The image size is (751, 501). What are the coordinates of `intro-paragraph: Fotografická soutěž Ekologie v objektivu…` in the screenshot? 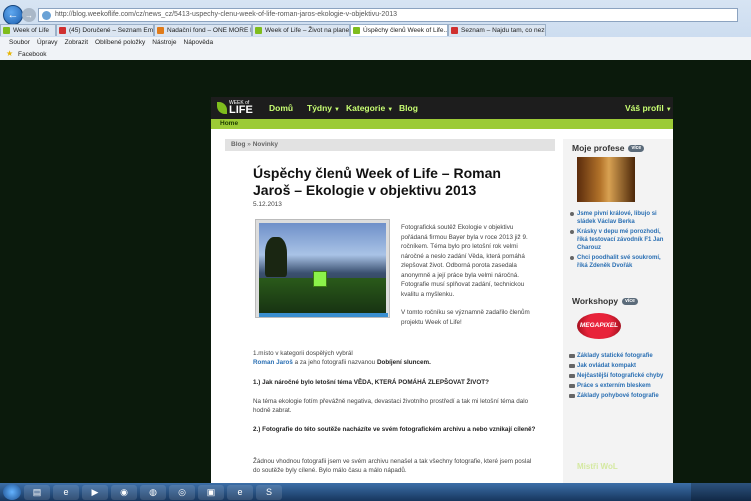 It's located at (464, 261).